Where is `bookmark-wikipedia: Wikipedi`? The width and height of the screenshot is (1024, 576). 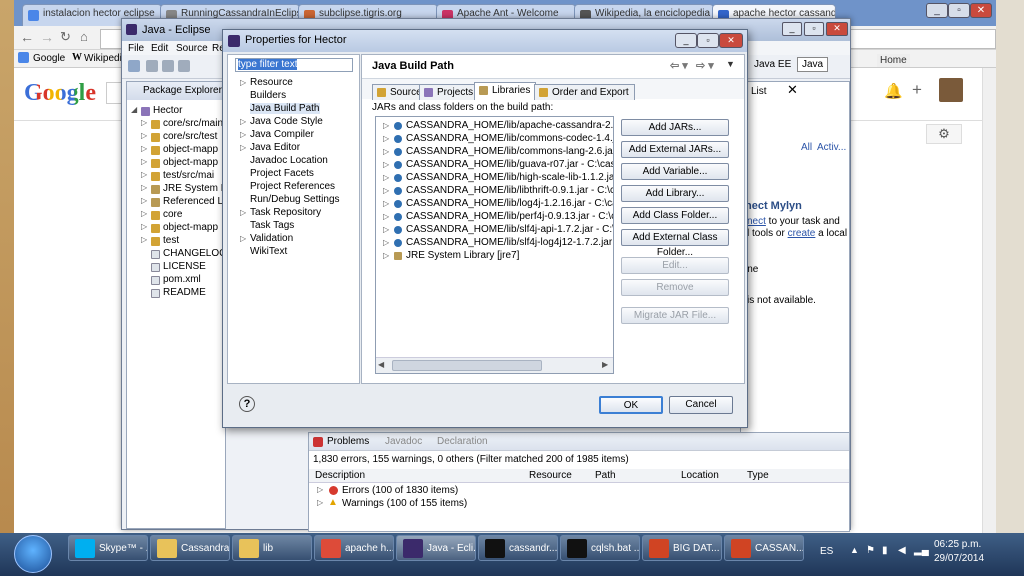 bookmark-wikipedia: Wikipedi is located at coordinates (103, 58).